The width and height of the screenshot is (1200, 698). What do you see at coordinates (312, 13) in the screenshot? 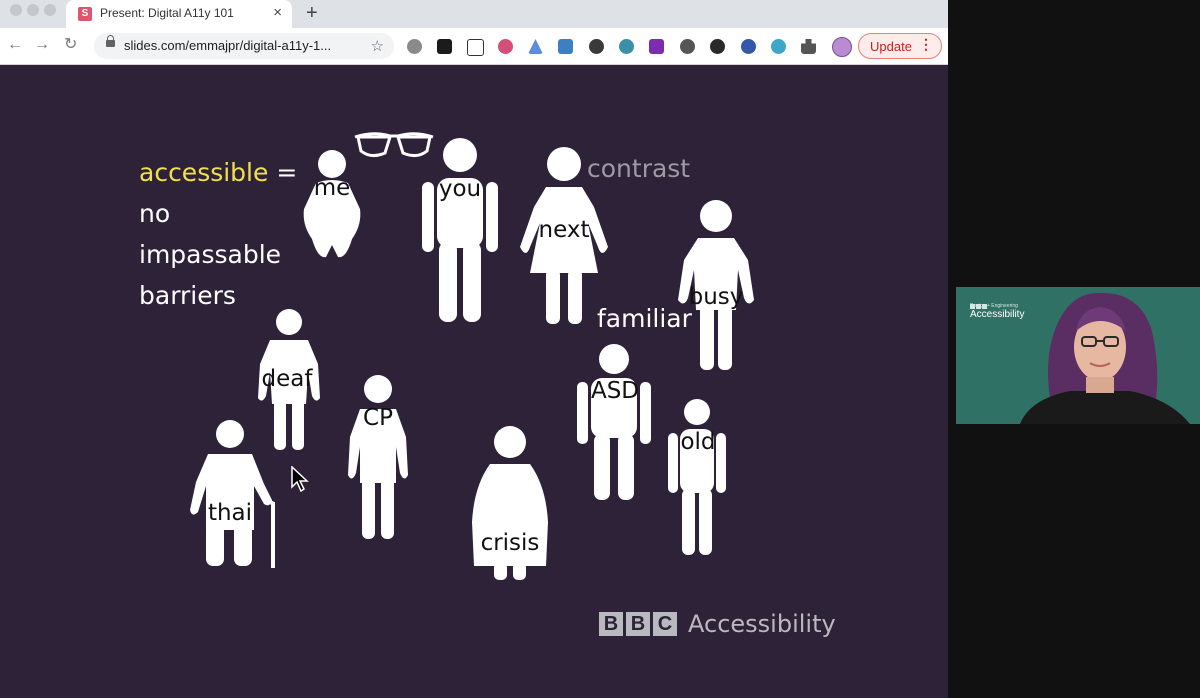
I see `new-tab-button: +` at bounding box center [312, 13].